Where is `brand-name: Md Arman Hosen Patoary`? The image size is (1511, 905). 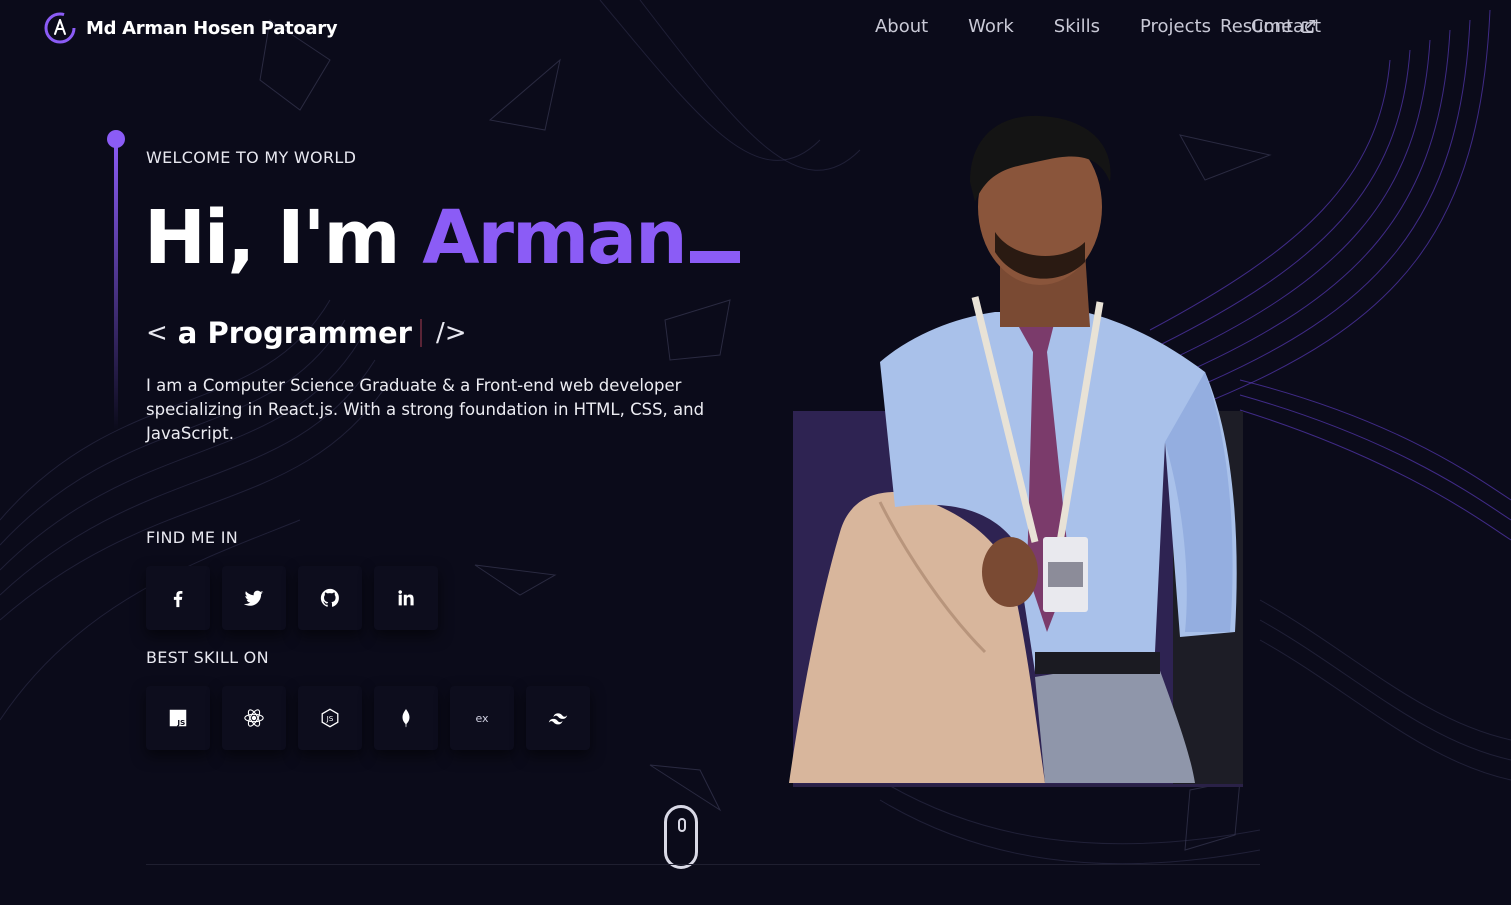 brand-name: Md Arman Hosen Patoary is located at coordinates (212, 28).